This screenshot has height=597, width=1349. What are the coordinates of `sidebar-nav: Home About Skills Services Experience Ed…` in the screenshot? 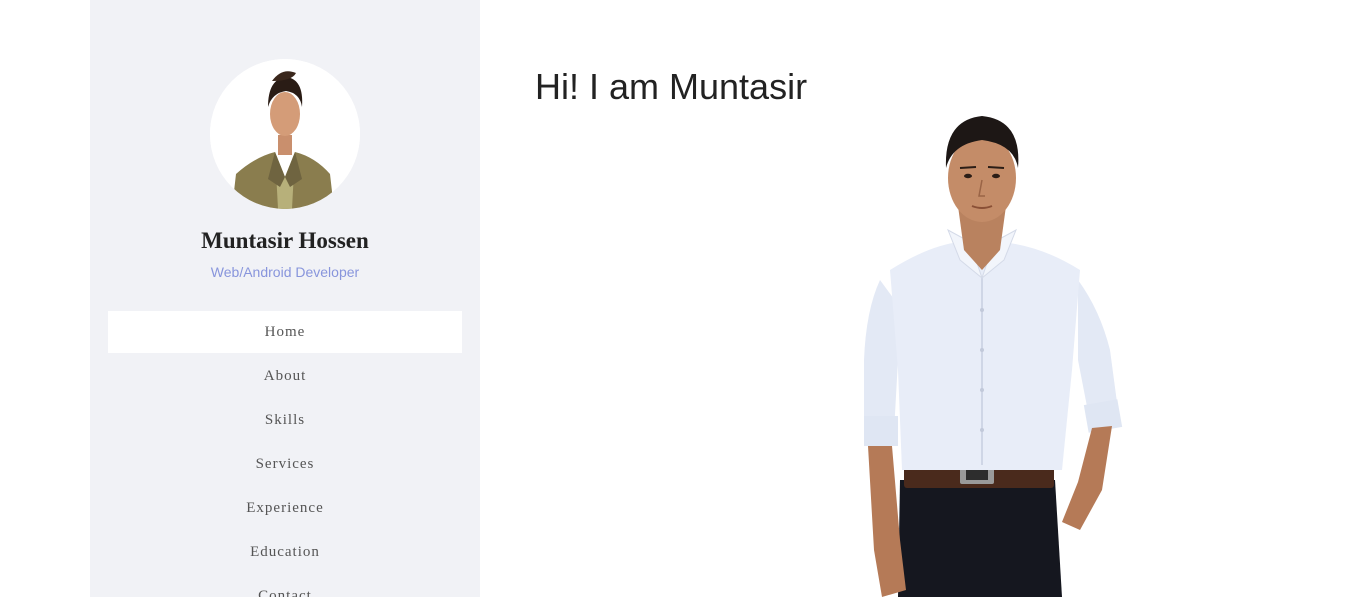 It's located at (285, 454).